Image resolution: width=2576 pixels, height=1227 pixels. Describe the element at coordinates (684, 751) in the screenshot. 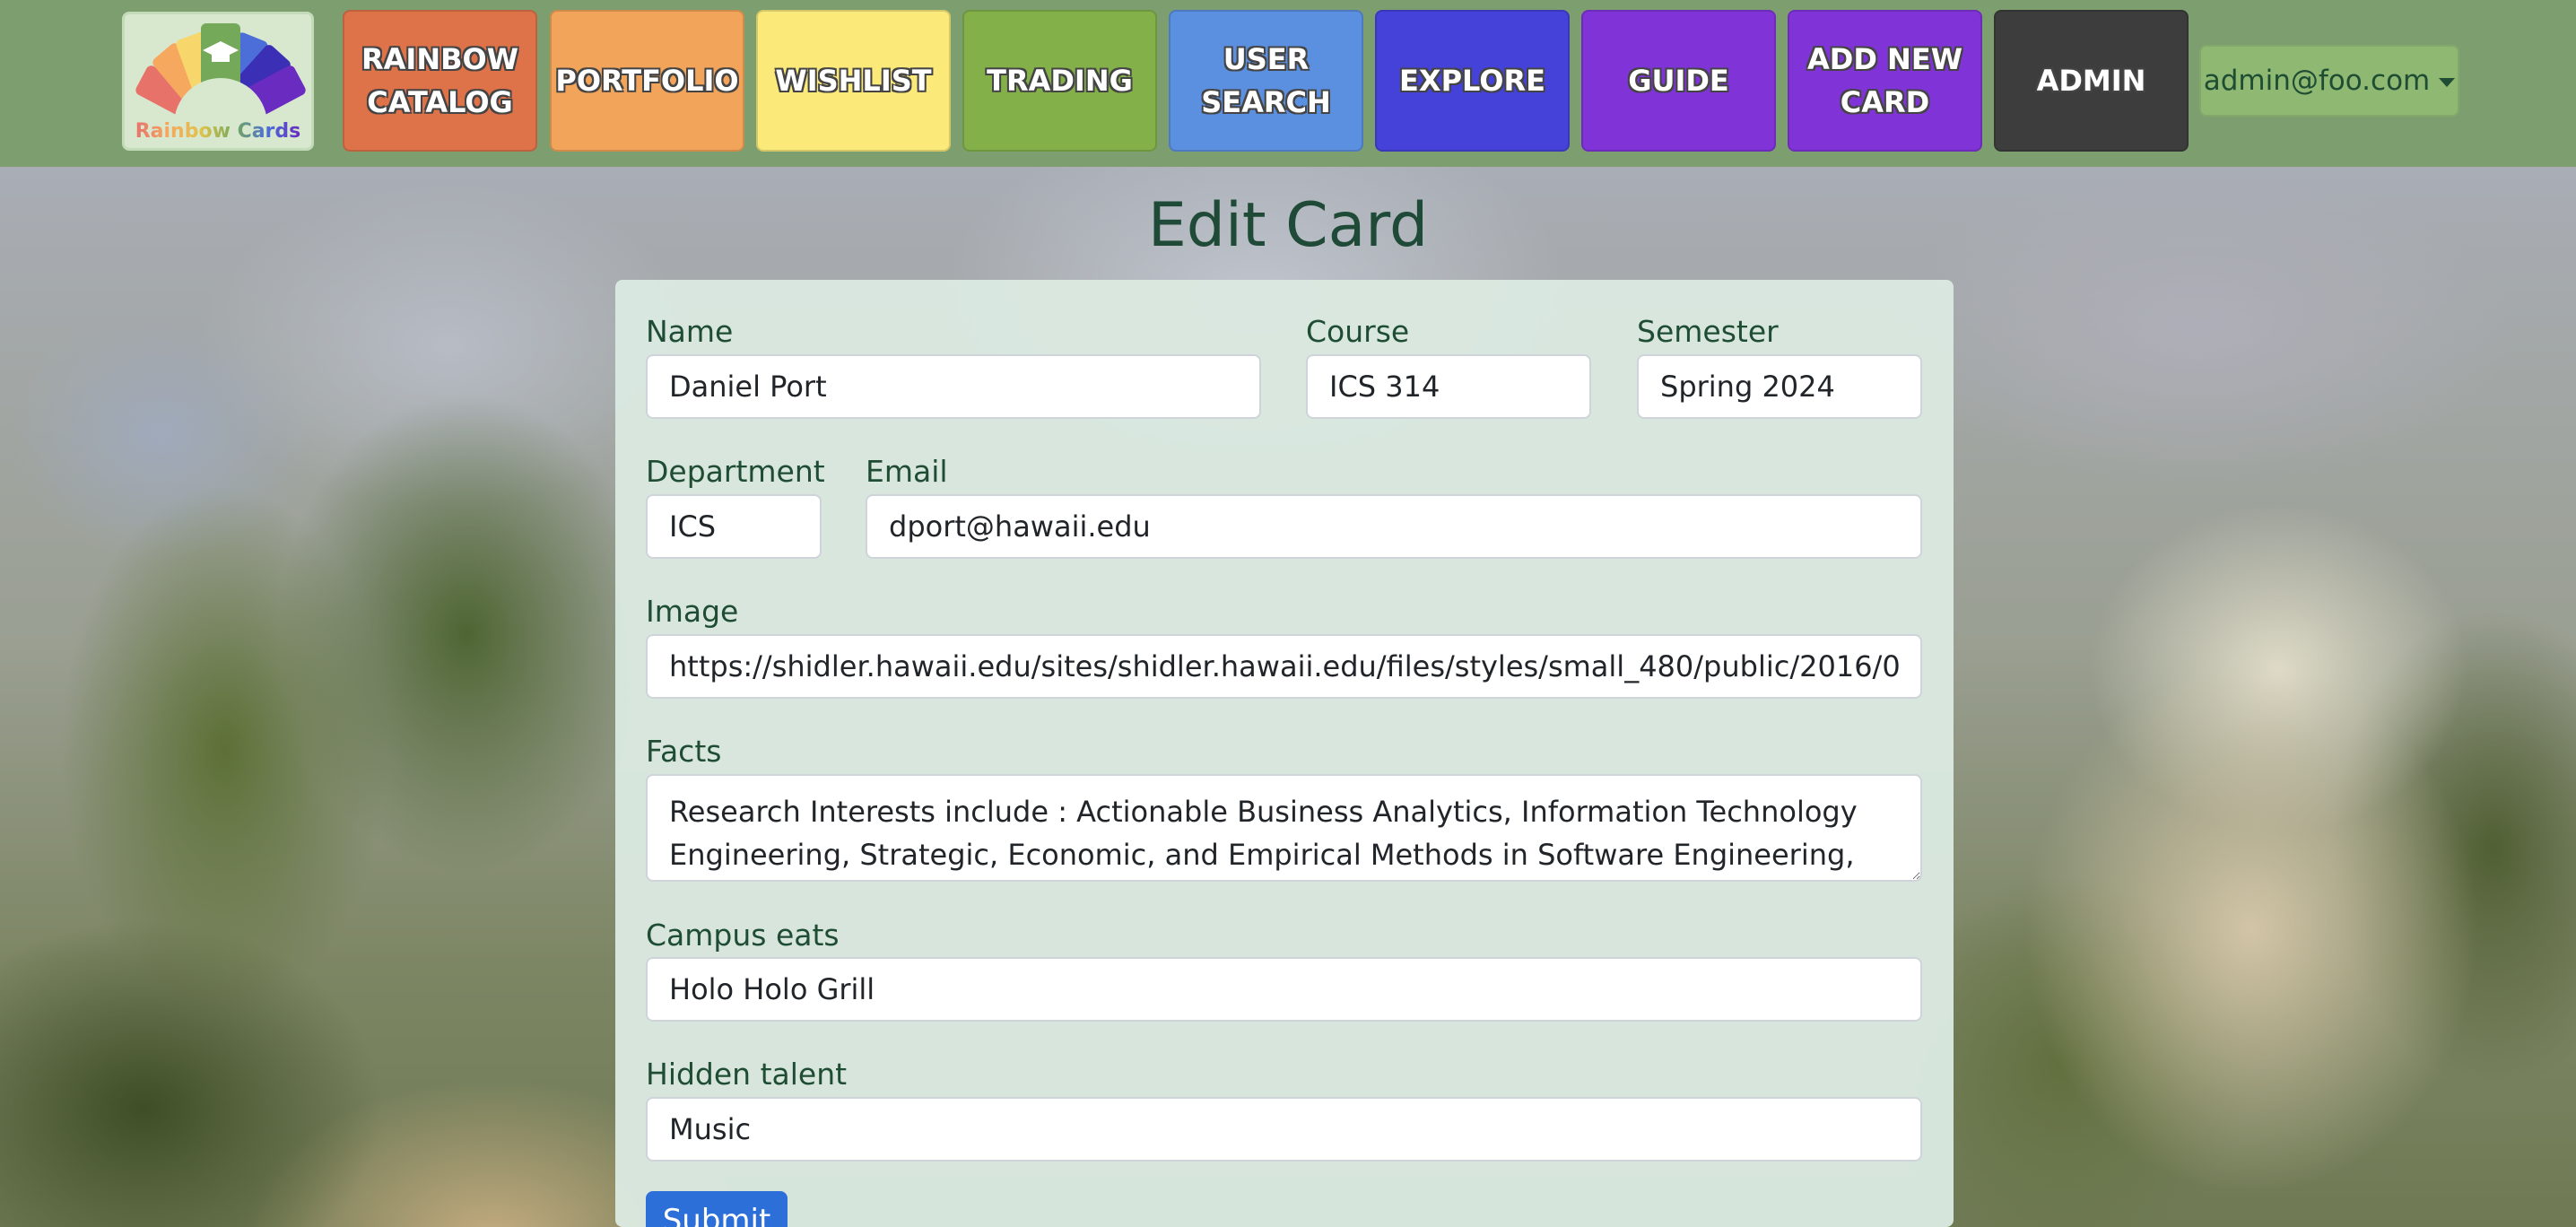

I see `facts-label: Facts` at that location.